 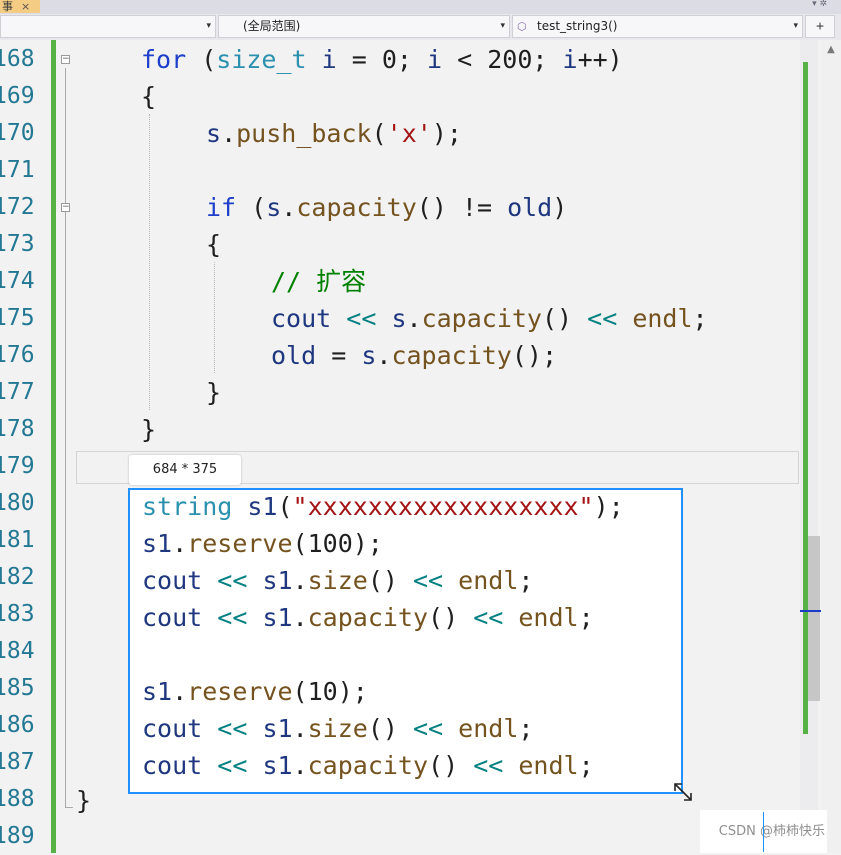 What do you see at coordinates (25, 6) in the screenshot?
I see `close-icon: ×` at bounding box center [25, 6].